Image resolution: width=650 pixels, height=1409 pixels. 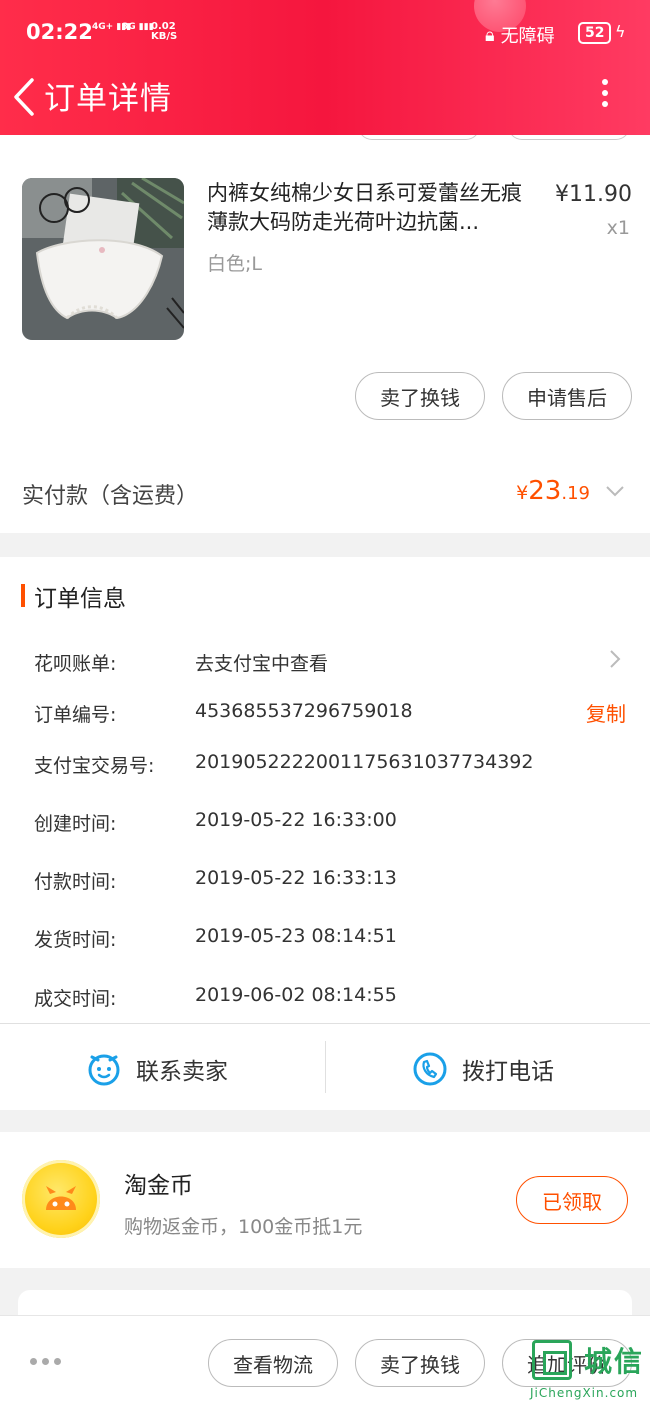 I want to click on total-label: 实付款（含运费）, so click(x=110, y=496).